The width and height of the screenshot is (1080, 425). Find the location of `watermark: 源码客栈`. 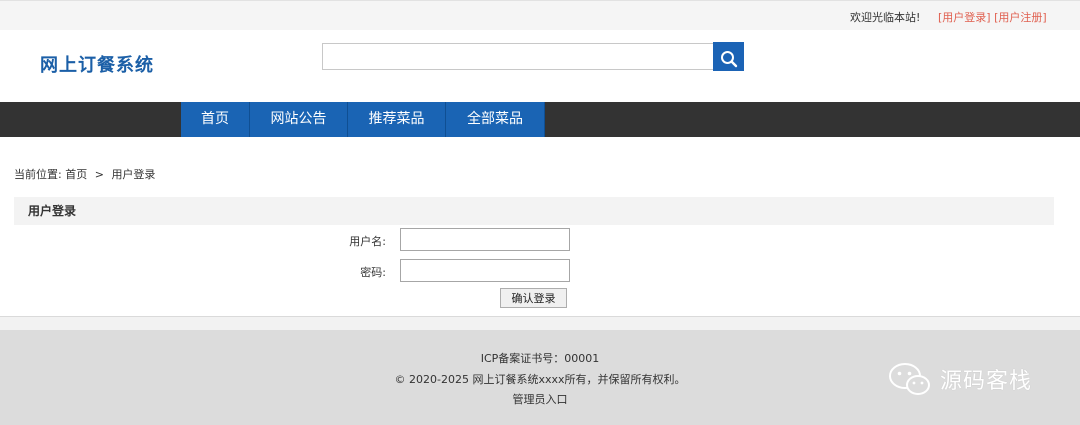

watermark: 源码客栈 is located at coordinates (960, 379).